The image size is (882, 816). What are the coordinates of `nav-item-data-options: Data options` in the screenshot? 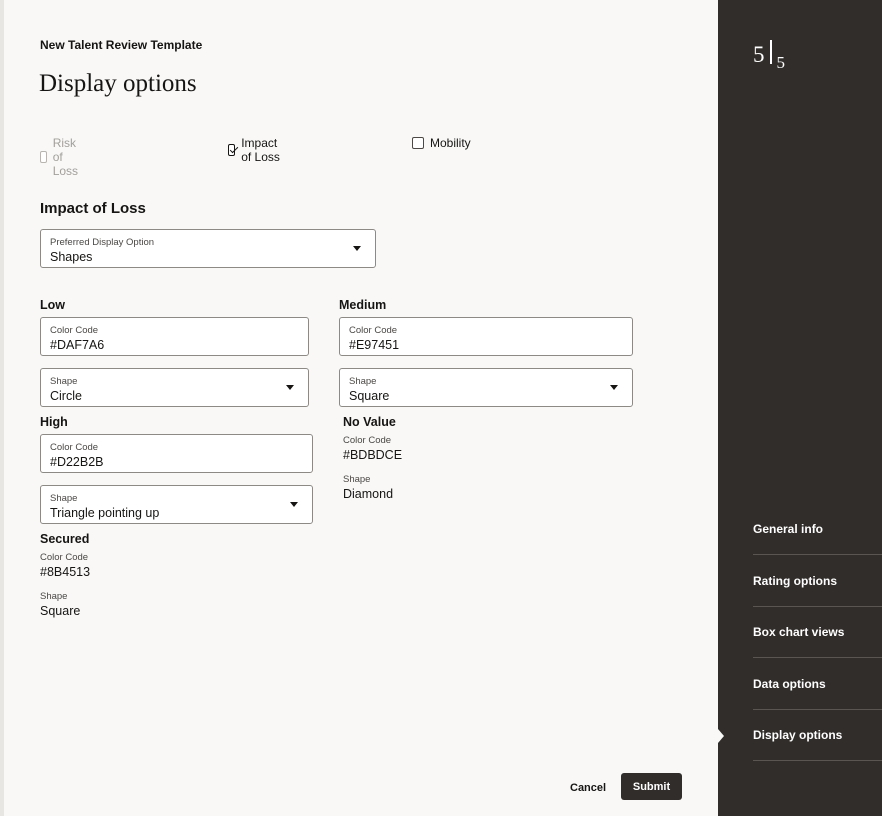 It's located at (817, 684).